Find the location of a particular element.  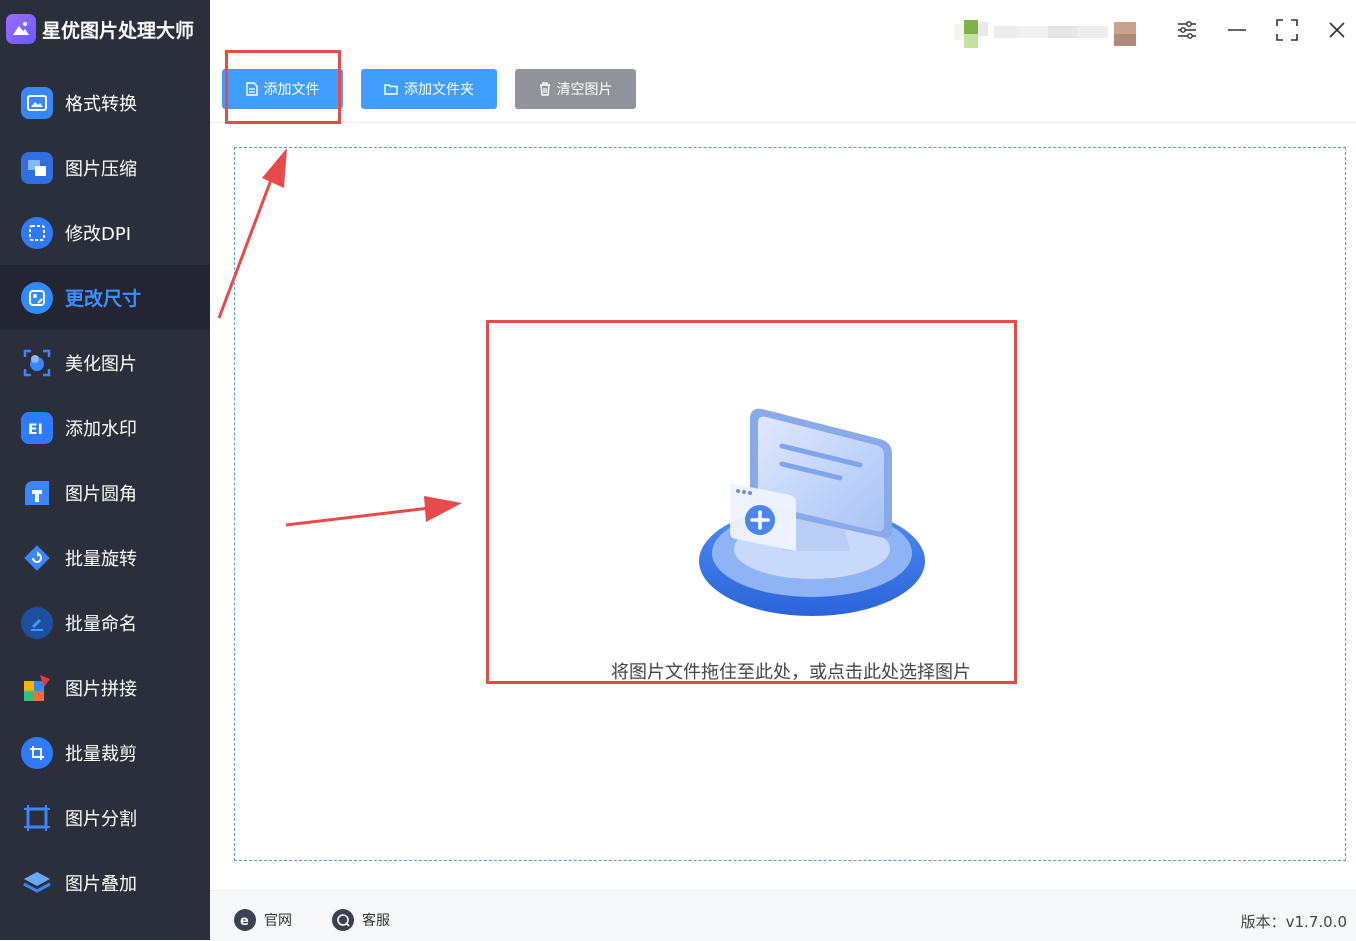

sidebar-item-batch-rotate: 批量旋转 is located at coordinates (105, 557).